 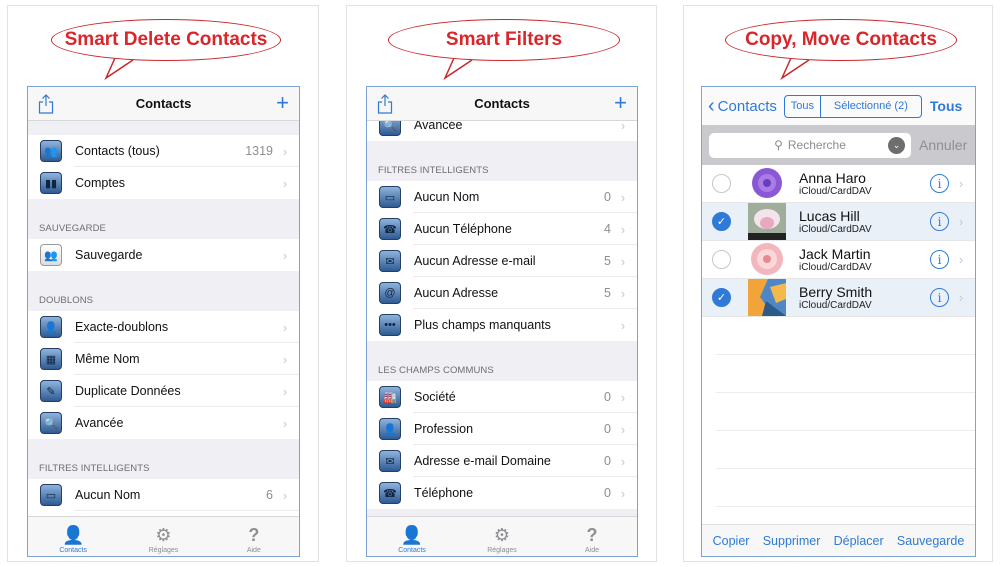 I want to click on menu-item-phone: ☎ Téléphone 0 ›, so click(x=502, y=493).